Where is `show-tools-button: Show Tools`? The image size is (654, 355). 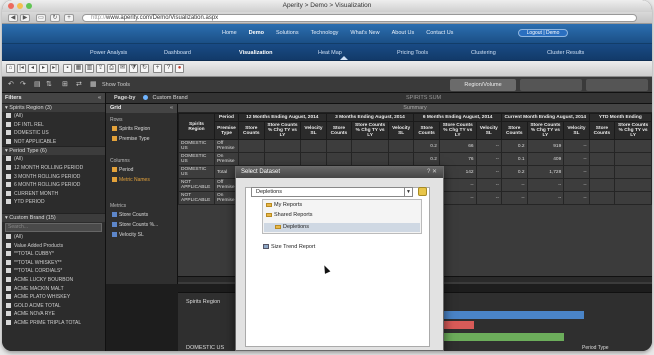
show-tools-button: Show Tools is located at coordinates (116, 85).